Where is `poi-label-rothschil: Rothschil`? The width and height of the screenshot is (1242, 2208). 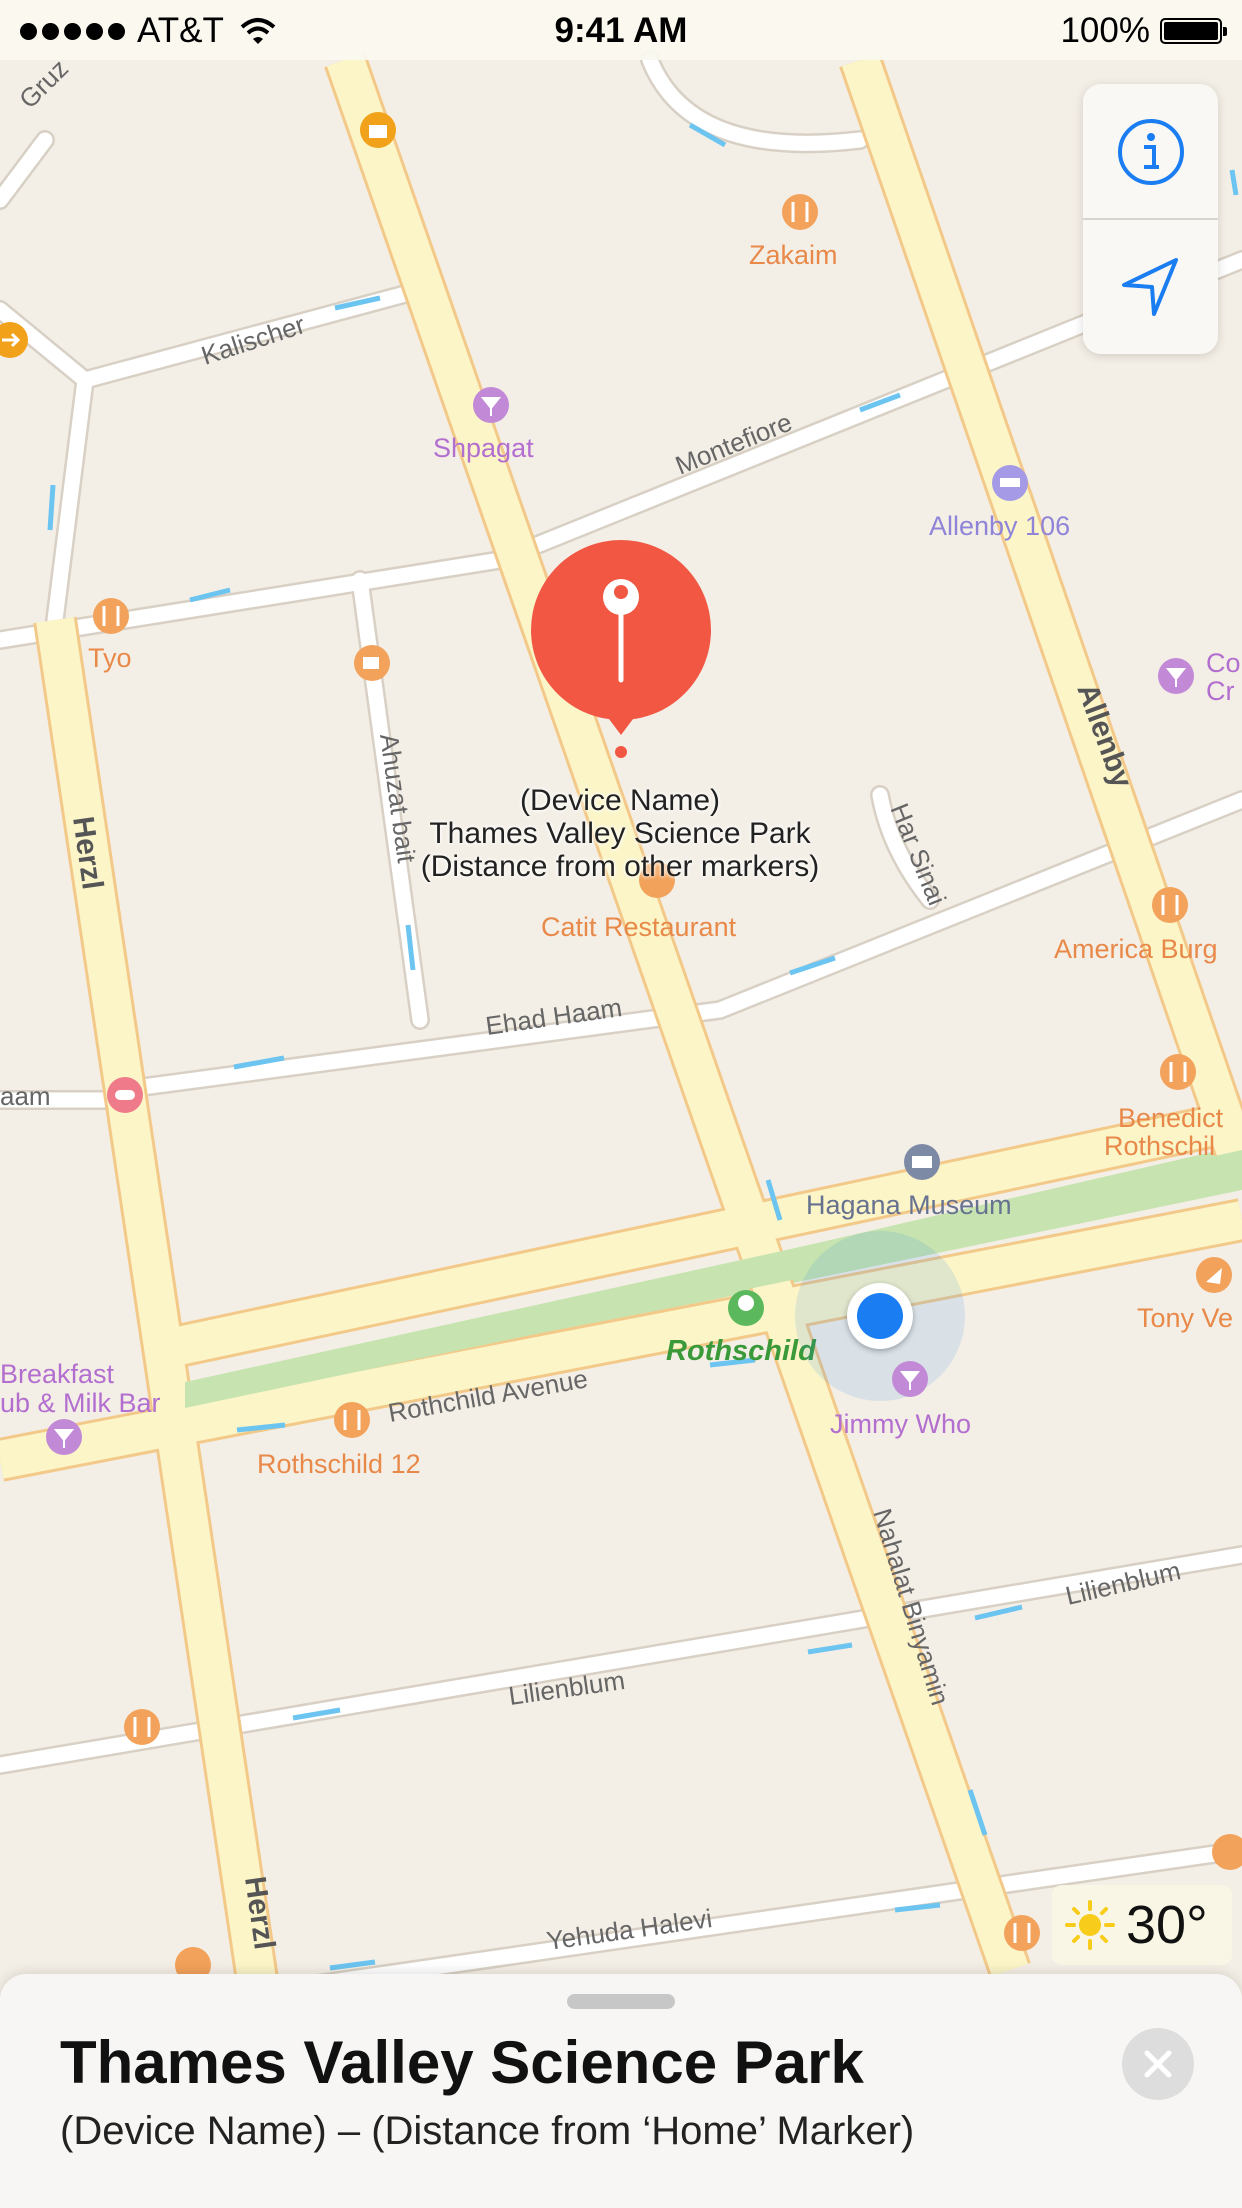 poi-label-rothschil: Rothschil is located at coordinates (1159, 1146).